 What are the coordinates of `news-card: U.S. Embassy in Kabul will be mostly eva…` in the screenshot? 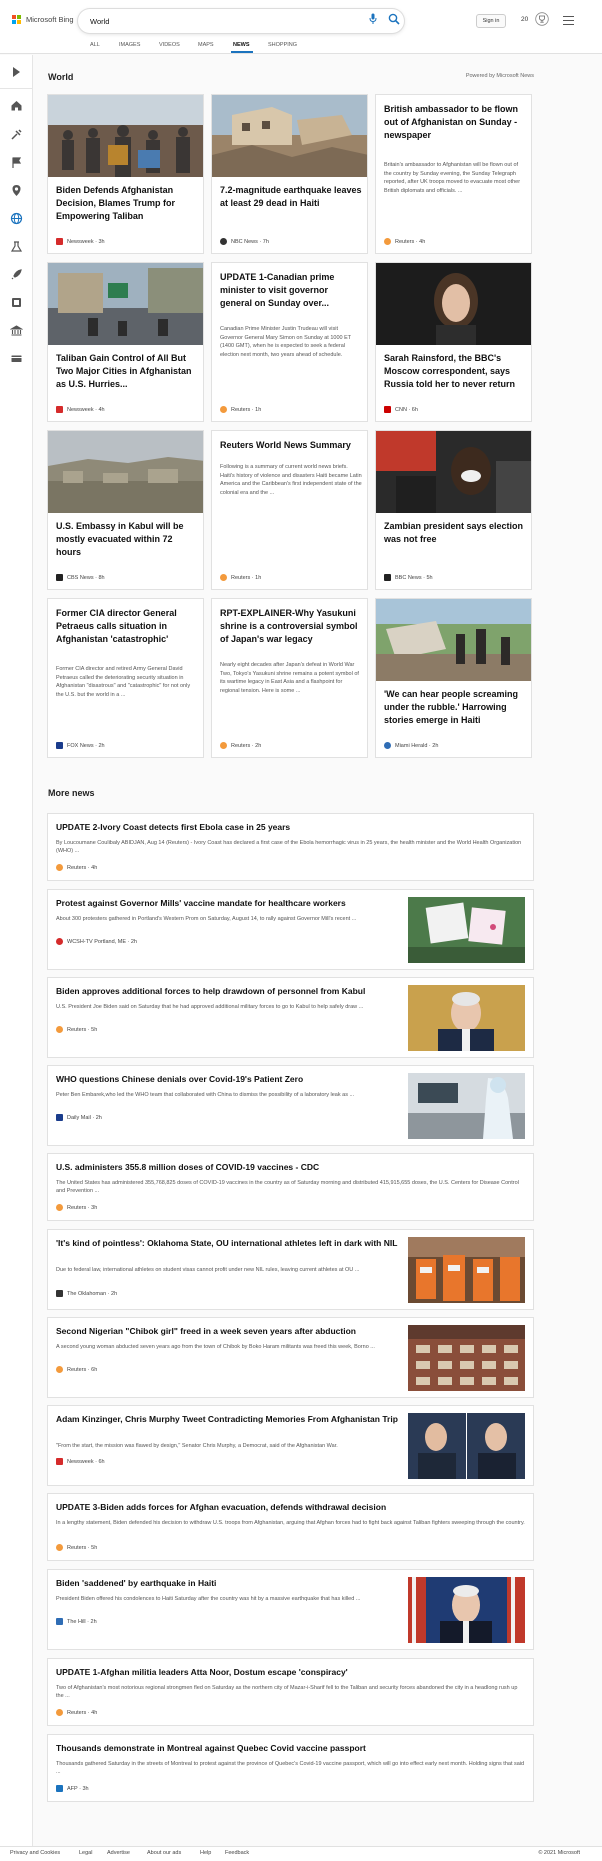 It's located at (125, 510).